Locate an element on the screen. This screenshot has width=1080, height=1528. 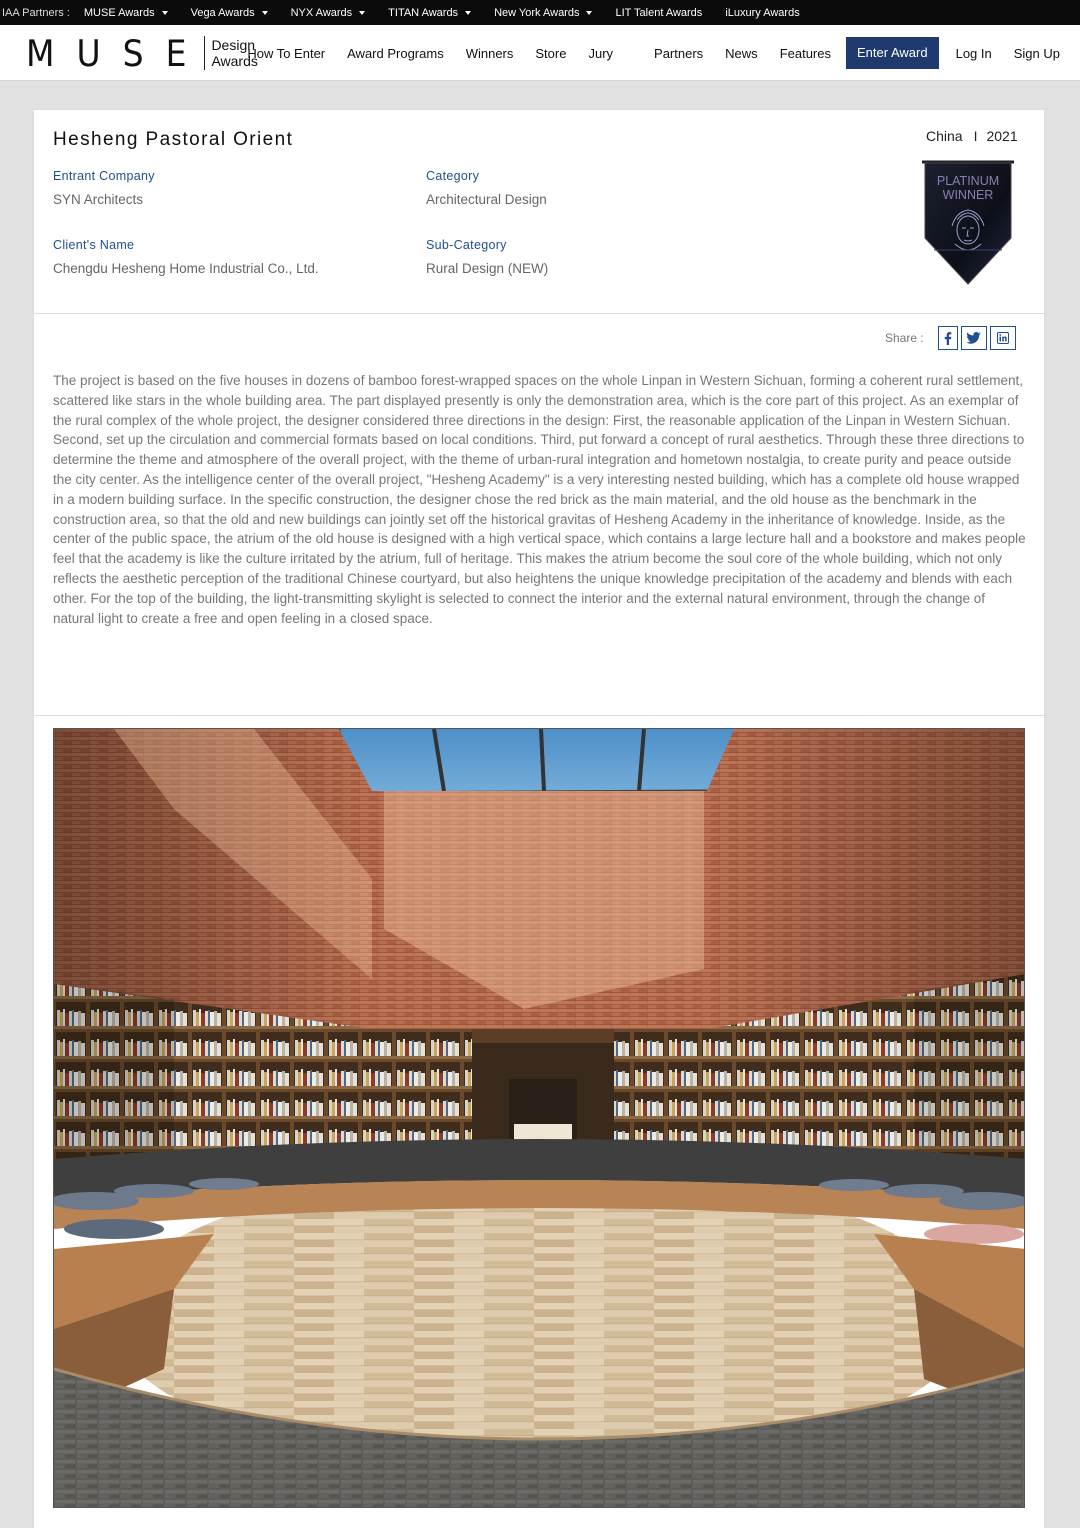
enter-award-button: Enter Award is located at coordinates (892, 53).